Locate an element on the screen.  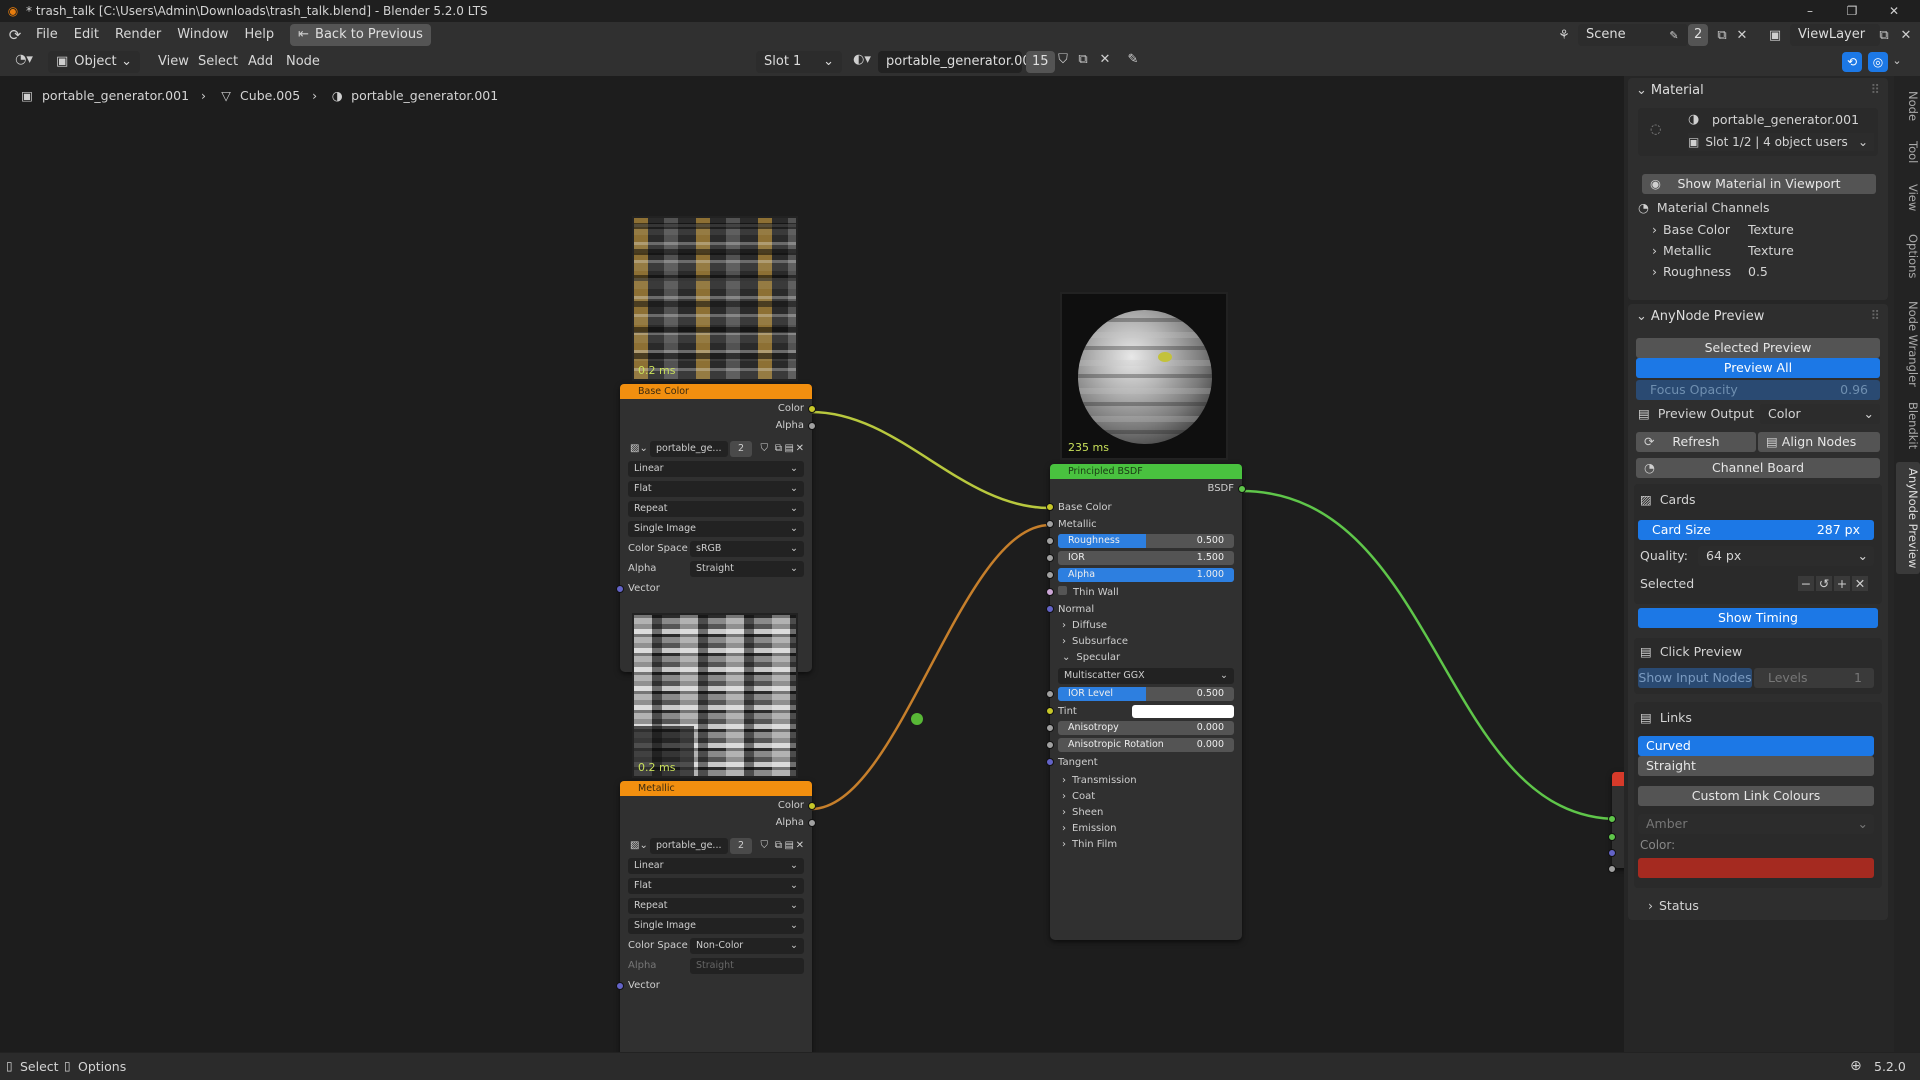
reset-icon: ↺ is located at coordinates (1824, 583).